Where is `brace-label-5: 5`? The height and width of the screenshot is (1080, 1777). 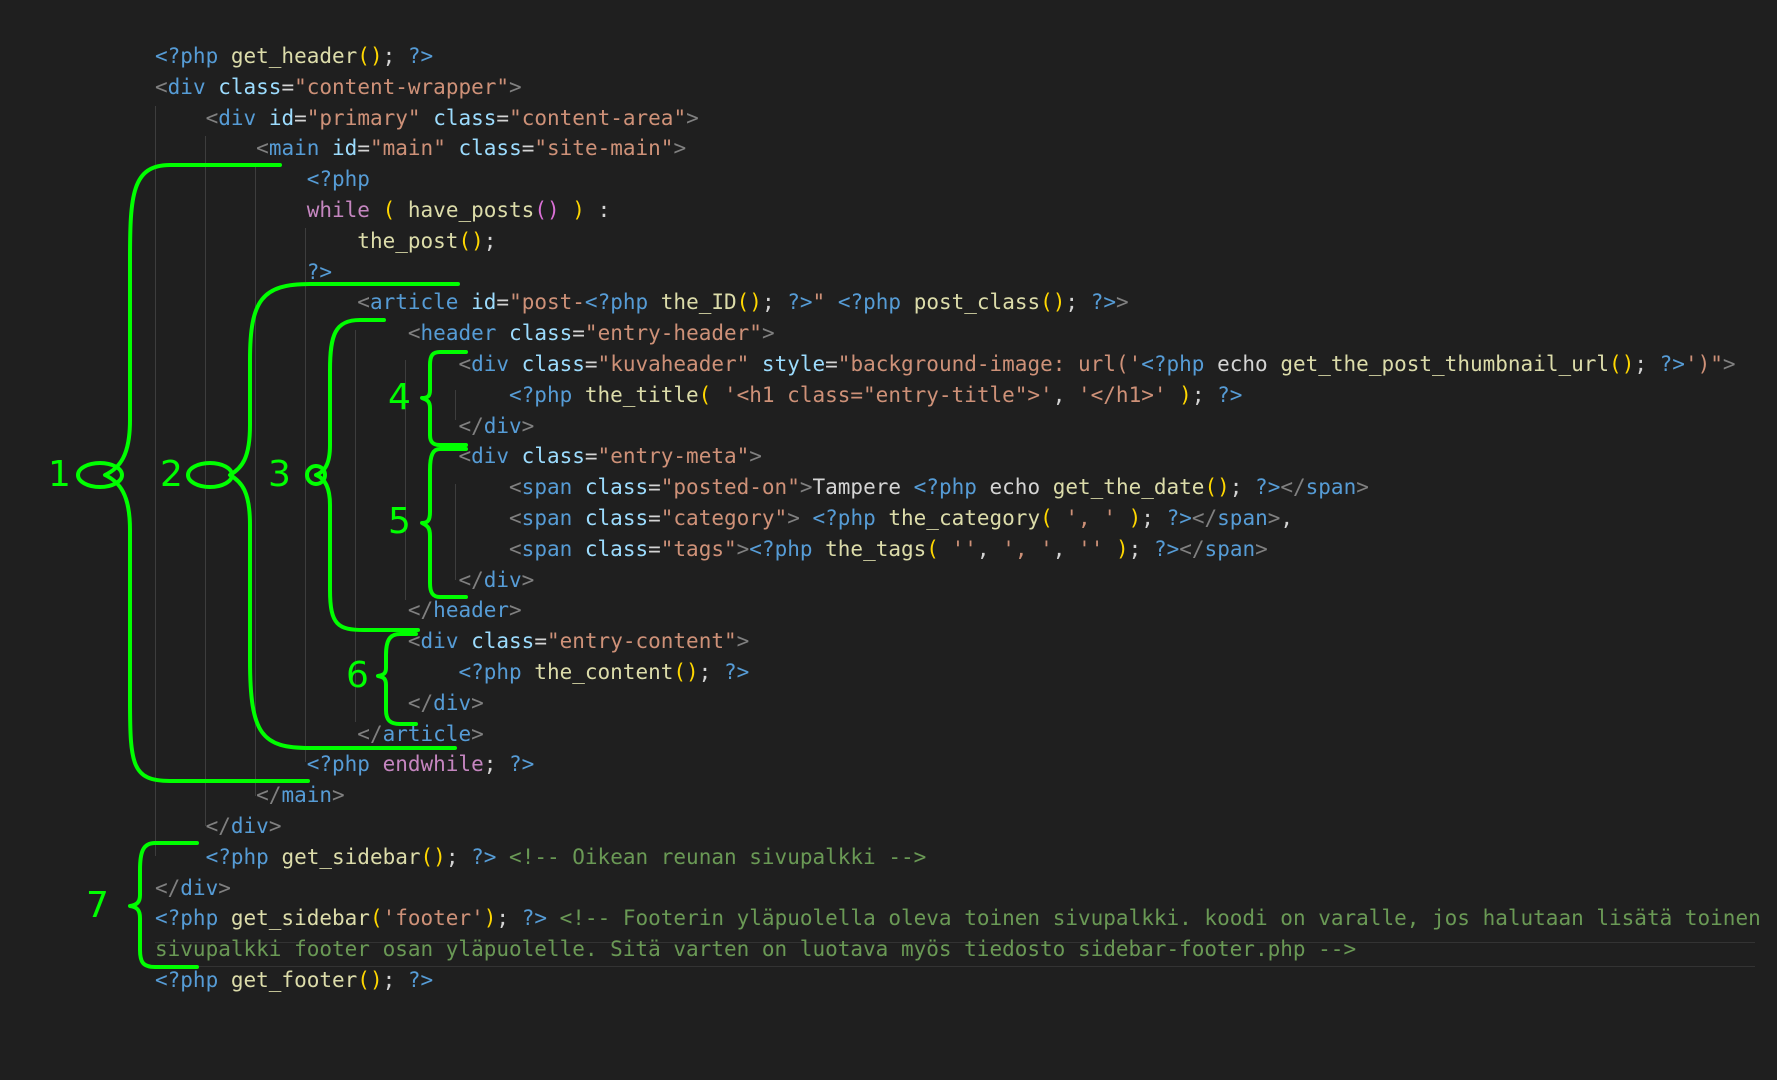
brace-label-5: 5 is located at coordinates (399, 521).